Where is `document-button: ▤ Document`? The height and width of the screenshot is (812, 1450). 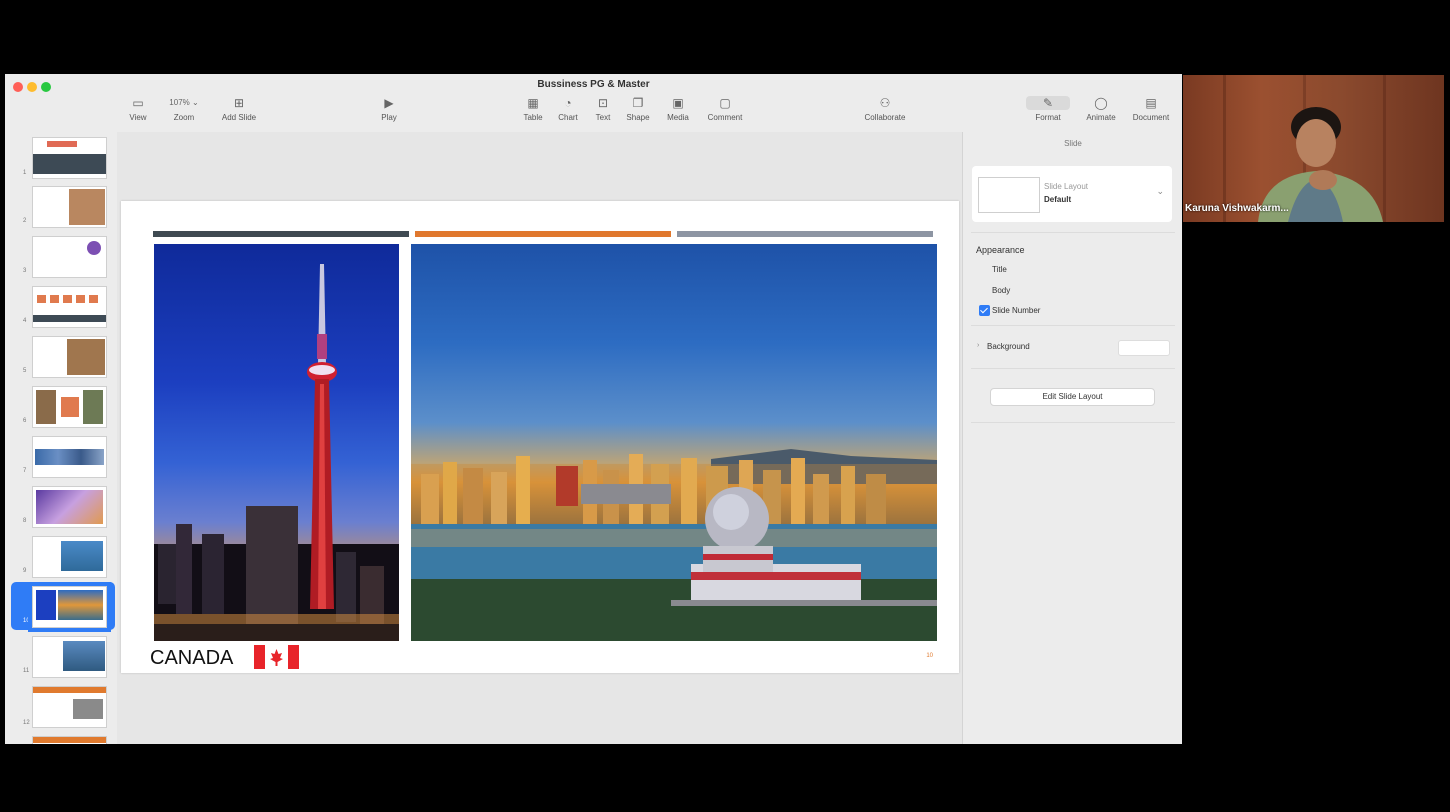 document-button: ▤ Document is located at coordinates (1151, 109).